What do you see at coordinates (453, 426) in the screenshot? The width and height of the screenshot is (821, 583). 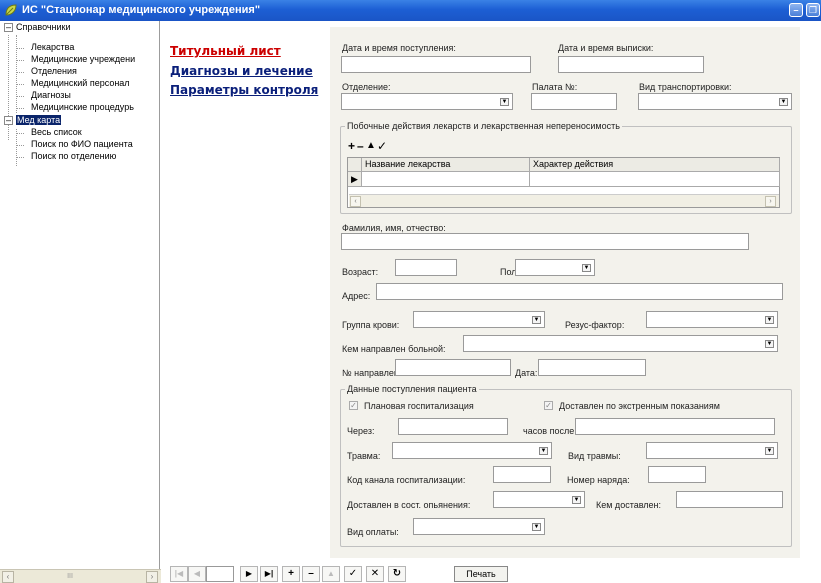 I see `after-hours-input` at bounding box center [453, 426].